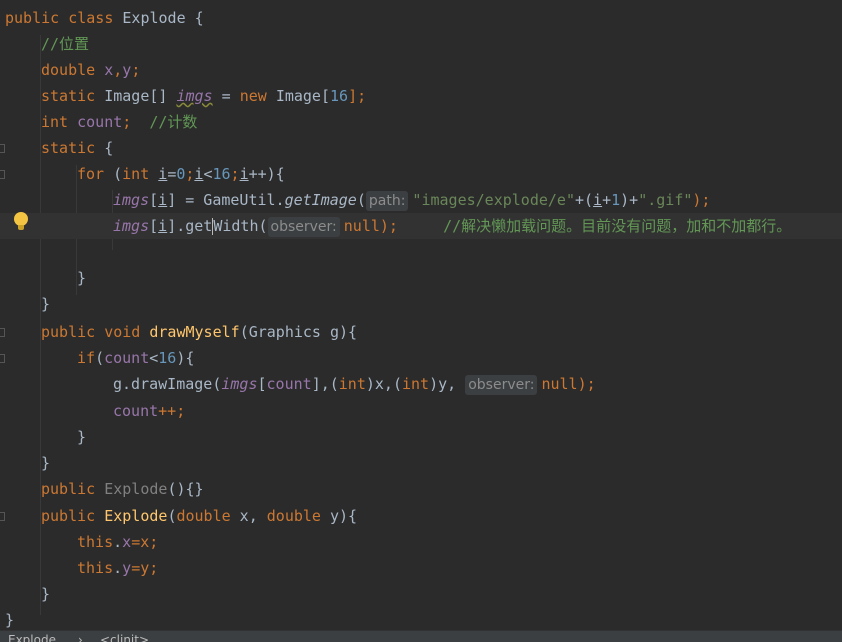 This screenshot has width=842, height=642. What do you see at coordinates (95, 568) in the screenshot?
I see `keyword: this` at bounding box center [95, 568].